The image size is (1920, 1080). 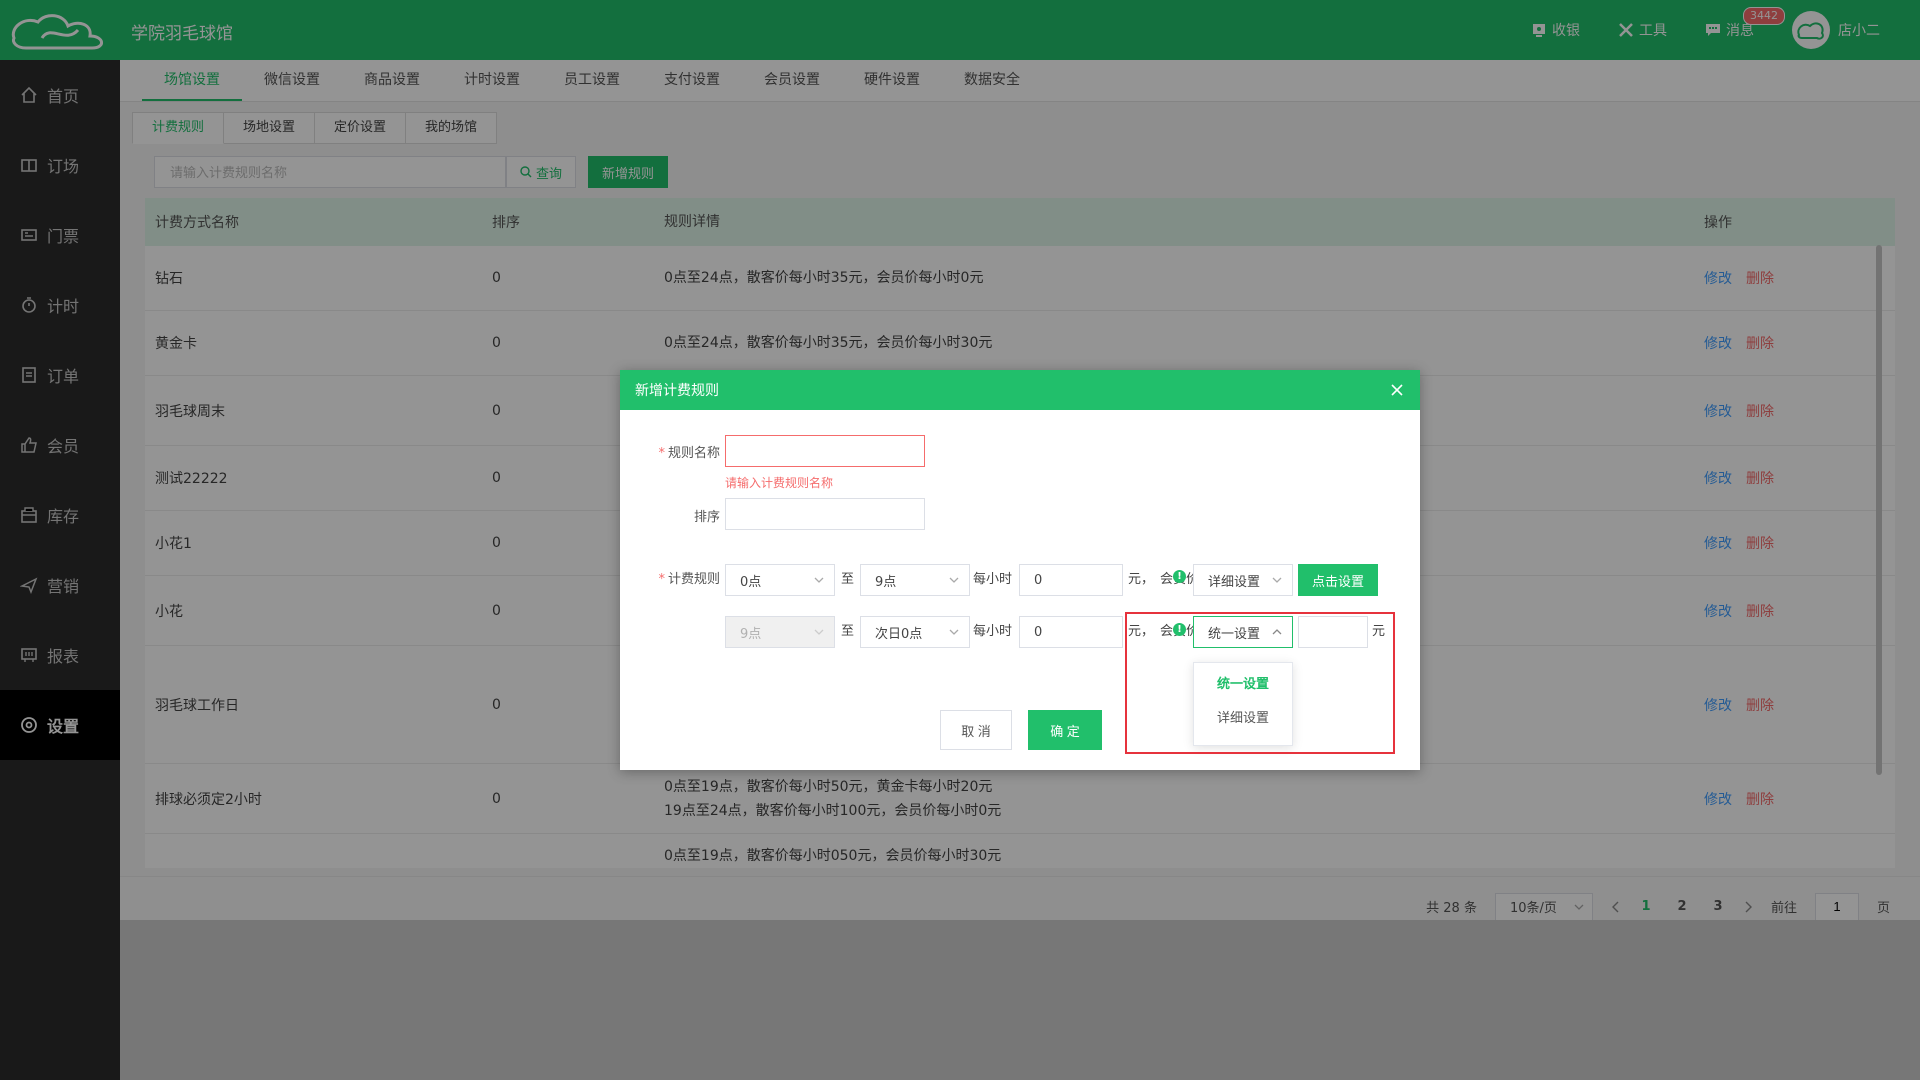 I want to click on billing-rule-label: * 计费规则, so click(x=689, y=579).